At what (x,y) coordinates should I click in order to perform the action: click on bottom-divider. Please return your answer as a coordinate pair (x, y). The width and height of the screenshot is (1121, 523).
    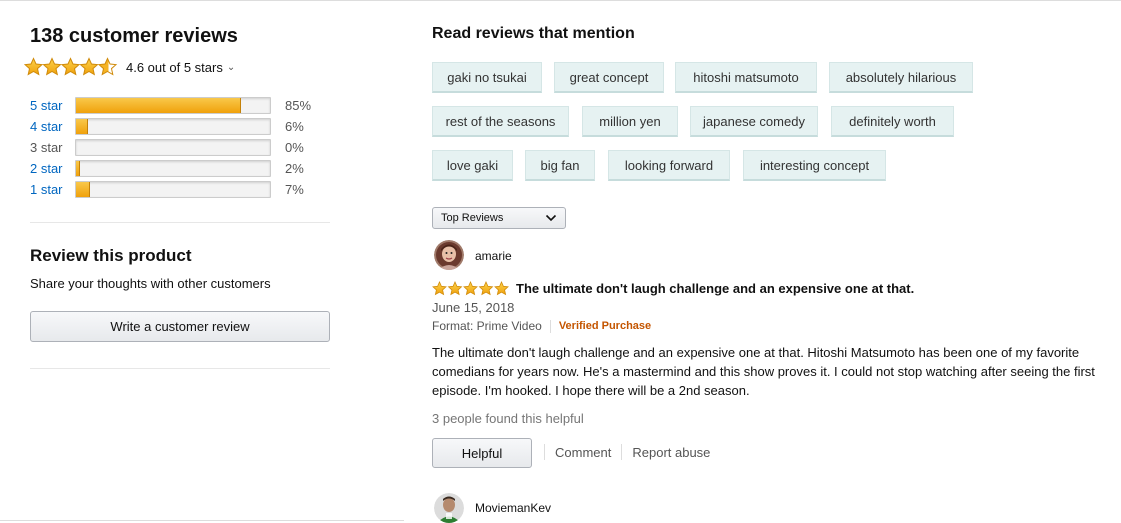
    Looking at the image, I should click on (202, 520).